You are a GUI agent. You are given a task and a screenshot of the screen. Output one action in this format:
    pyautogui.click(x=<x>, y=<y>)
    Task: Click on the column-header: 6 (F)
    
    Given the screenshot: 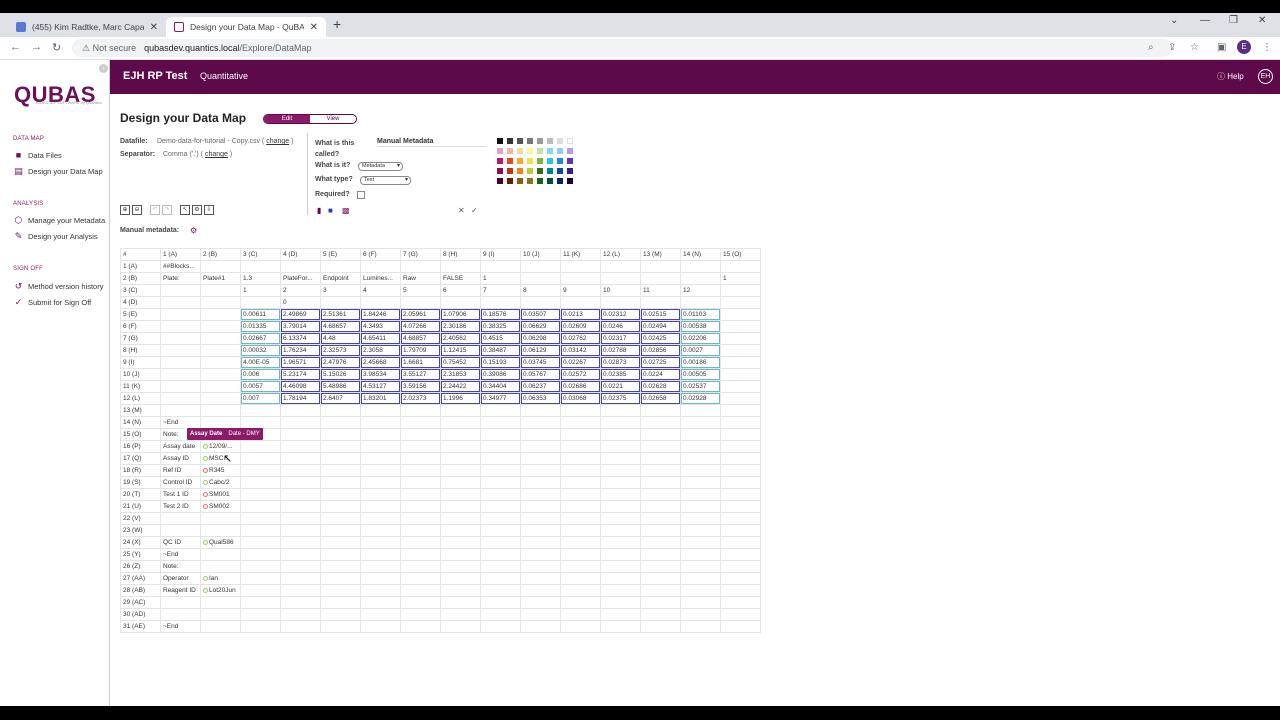 What is the action you would take?
    pyautogui.click(x=380, y=254)
    